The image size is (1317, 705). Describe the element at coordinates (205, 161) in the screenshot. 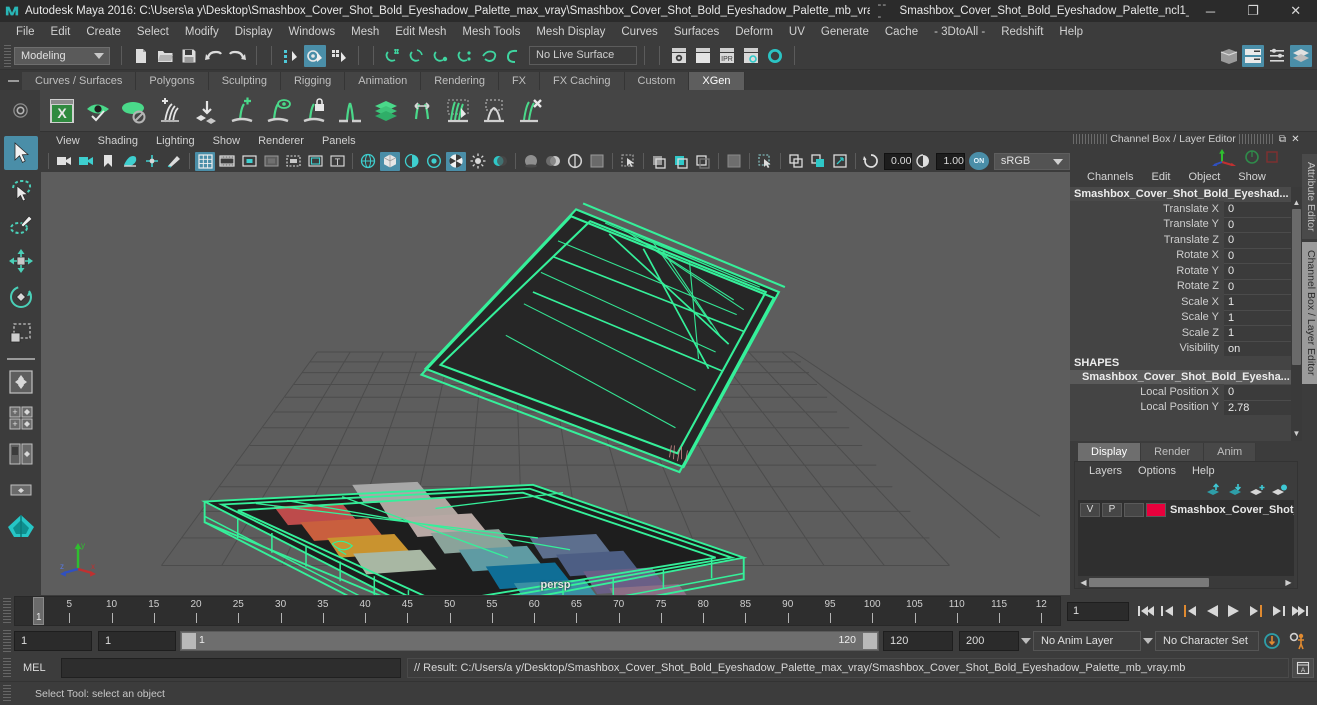

I see `grid-icon` at that location.